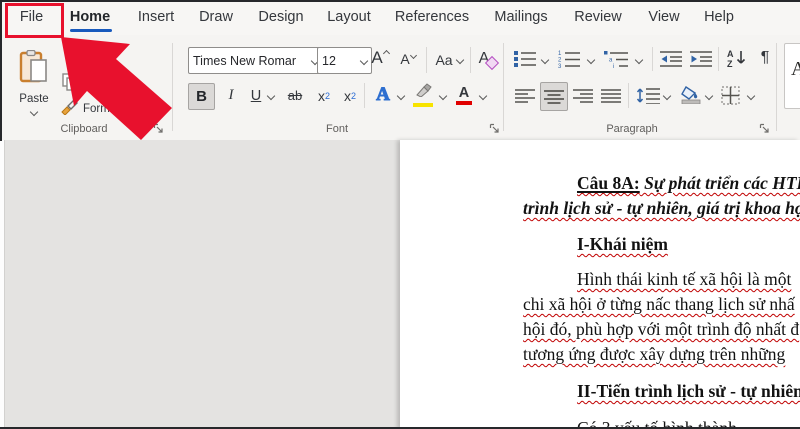 Image resolution: width=800 pixels, height=429 pixels. I want to click on highlight-dropdown-icon, so click(443, 96).